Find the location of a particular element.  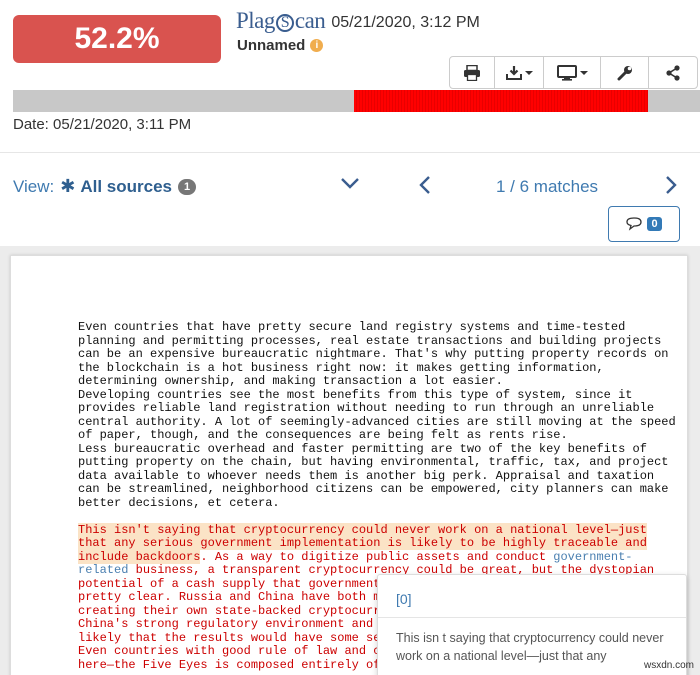

display-button is located at coordinates (572, 72).